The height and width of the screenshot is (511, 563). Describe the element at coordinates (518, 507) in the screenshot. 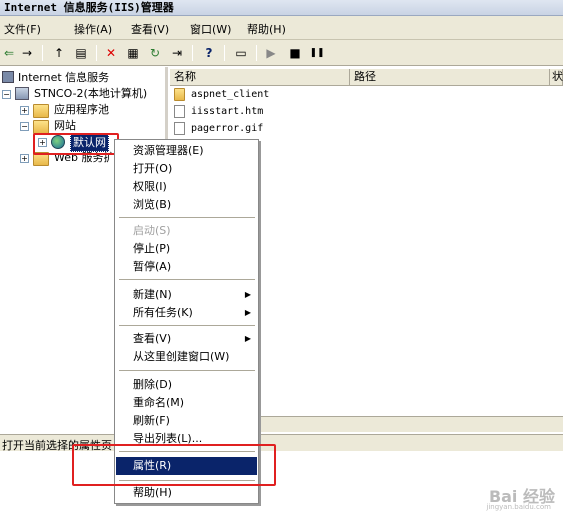

I see `watermark-url: jingyan.baidu.com` at that location.